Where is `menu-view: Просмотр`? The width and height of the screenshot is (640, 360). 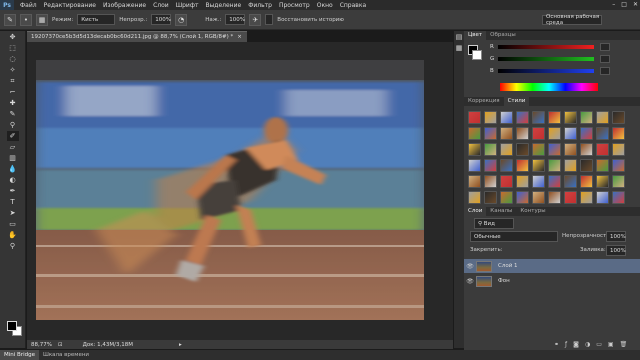 menu-view: Просмотр is located at coordinates (294, 5).